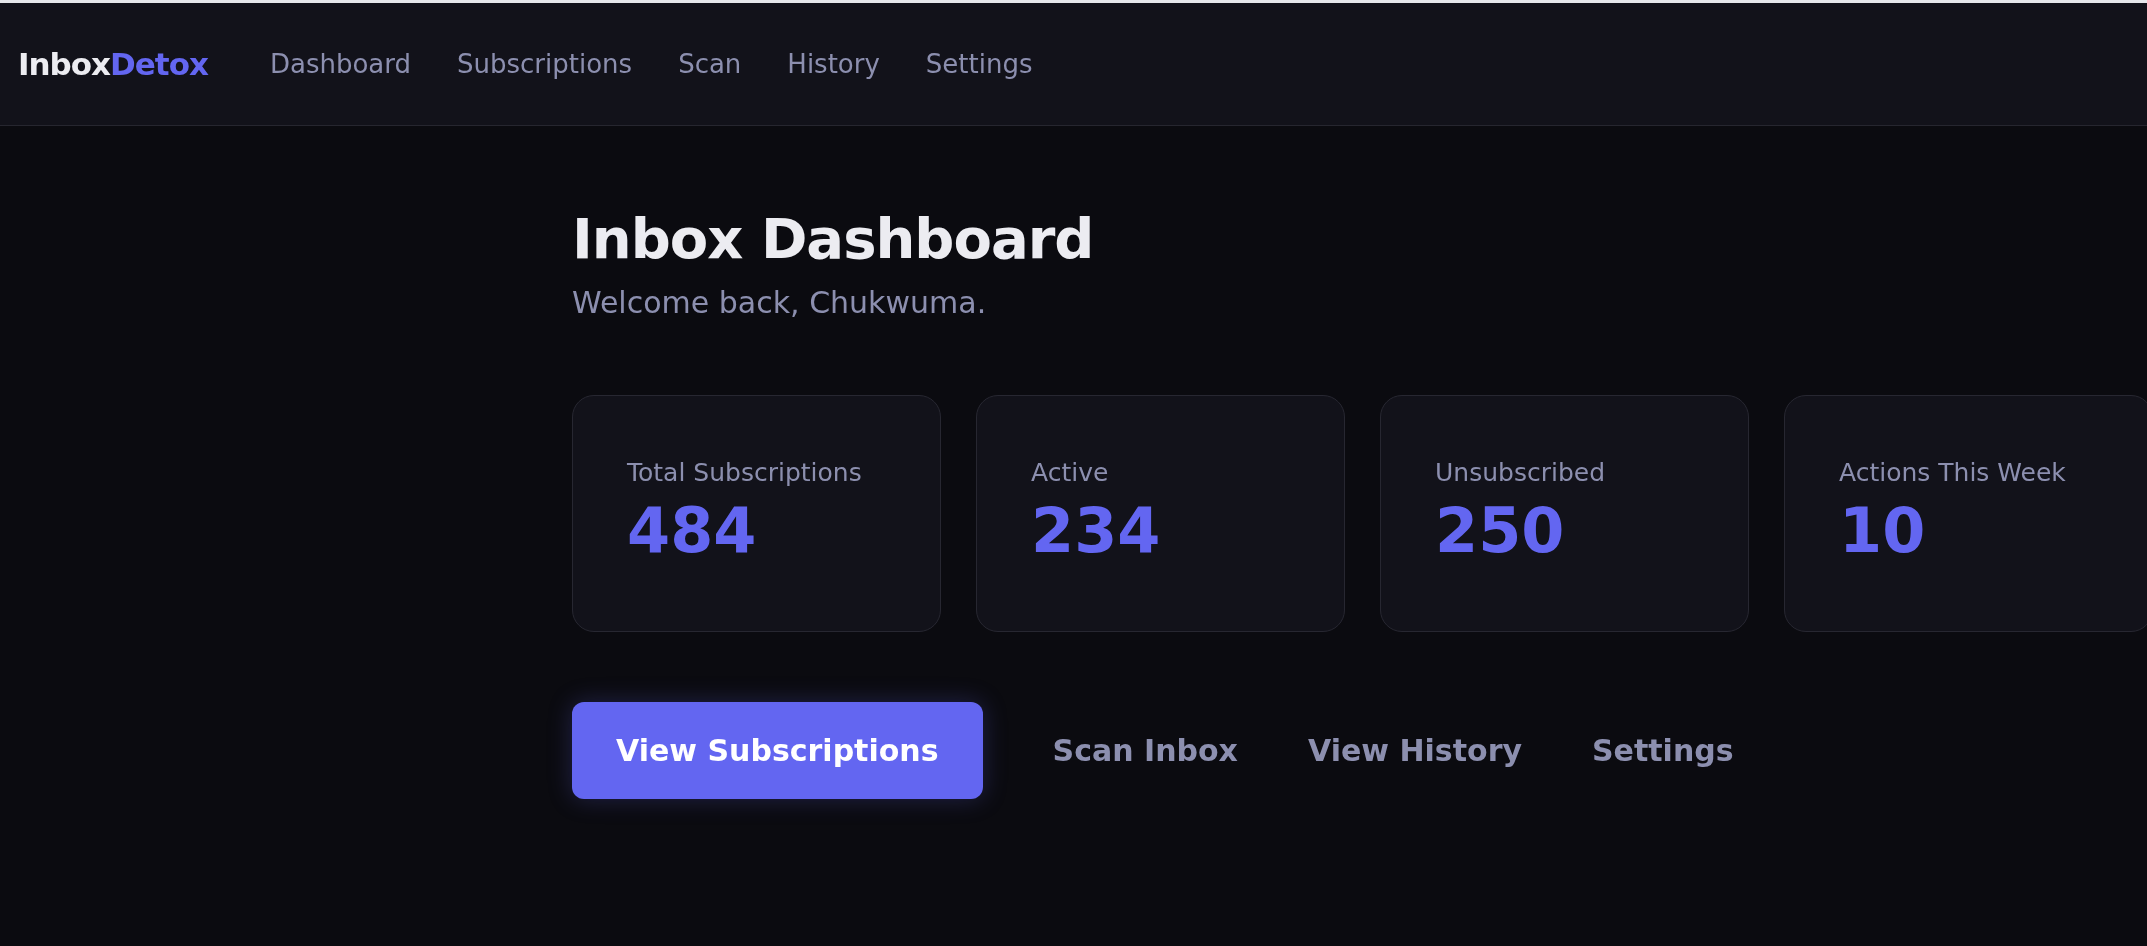  What do you see at coordinates (1145, 750) in the screenshot?
I see `action-button: Scan Inbox` at bounding box center [1145, 750].